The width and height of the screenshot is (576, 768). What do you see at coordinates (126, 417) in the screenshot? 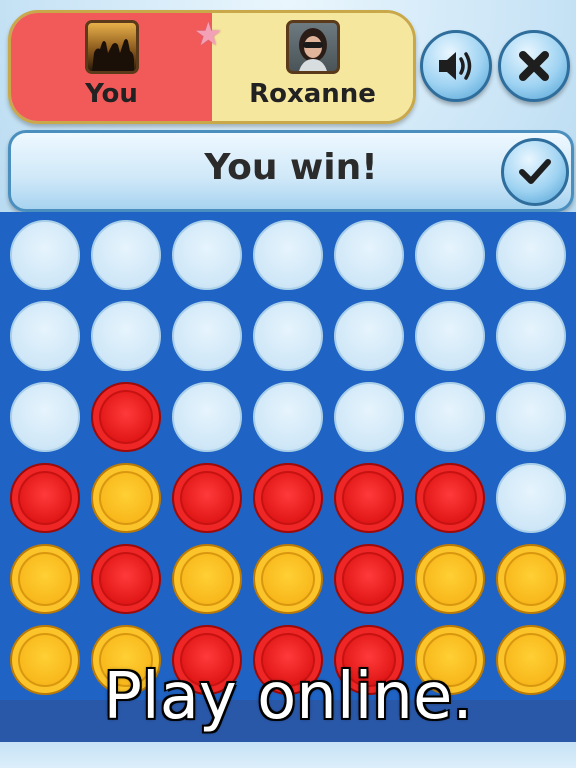
I see `board-slot-r3-c2-red` at bounding box center [126, 417].